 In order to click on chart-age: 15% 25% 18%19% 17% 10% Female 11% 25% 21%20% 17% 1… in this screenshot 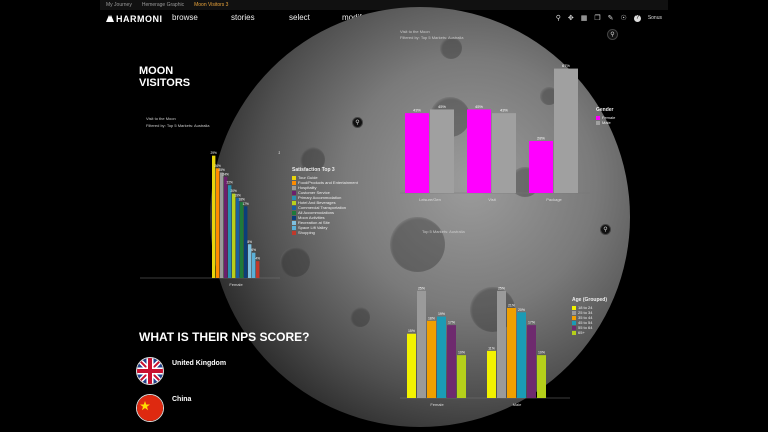, I will do `click(485, 346)`.